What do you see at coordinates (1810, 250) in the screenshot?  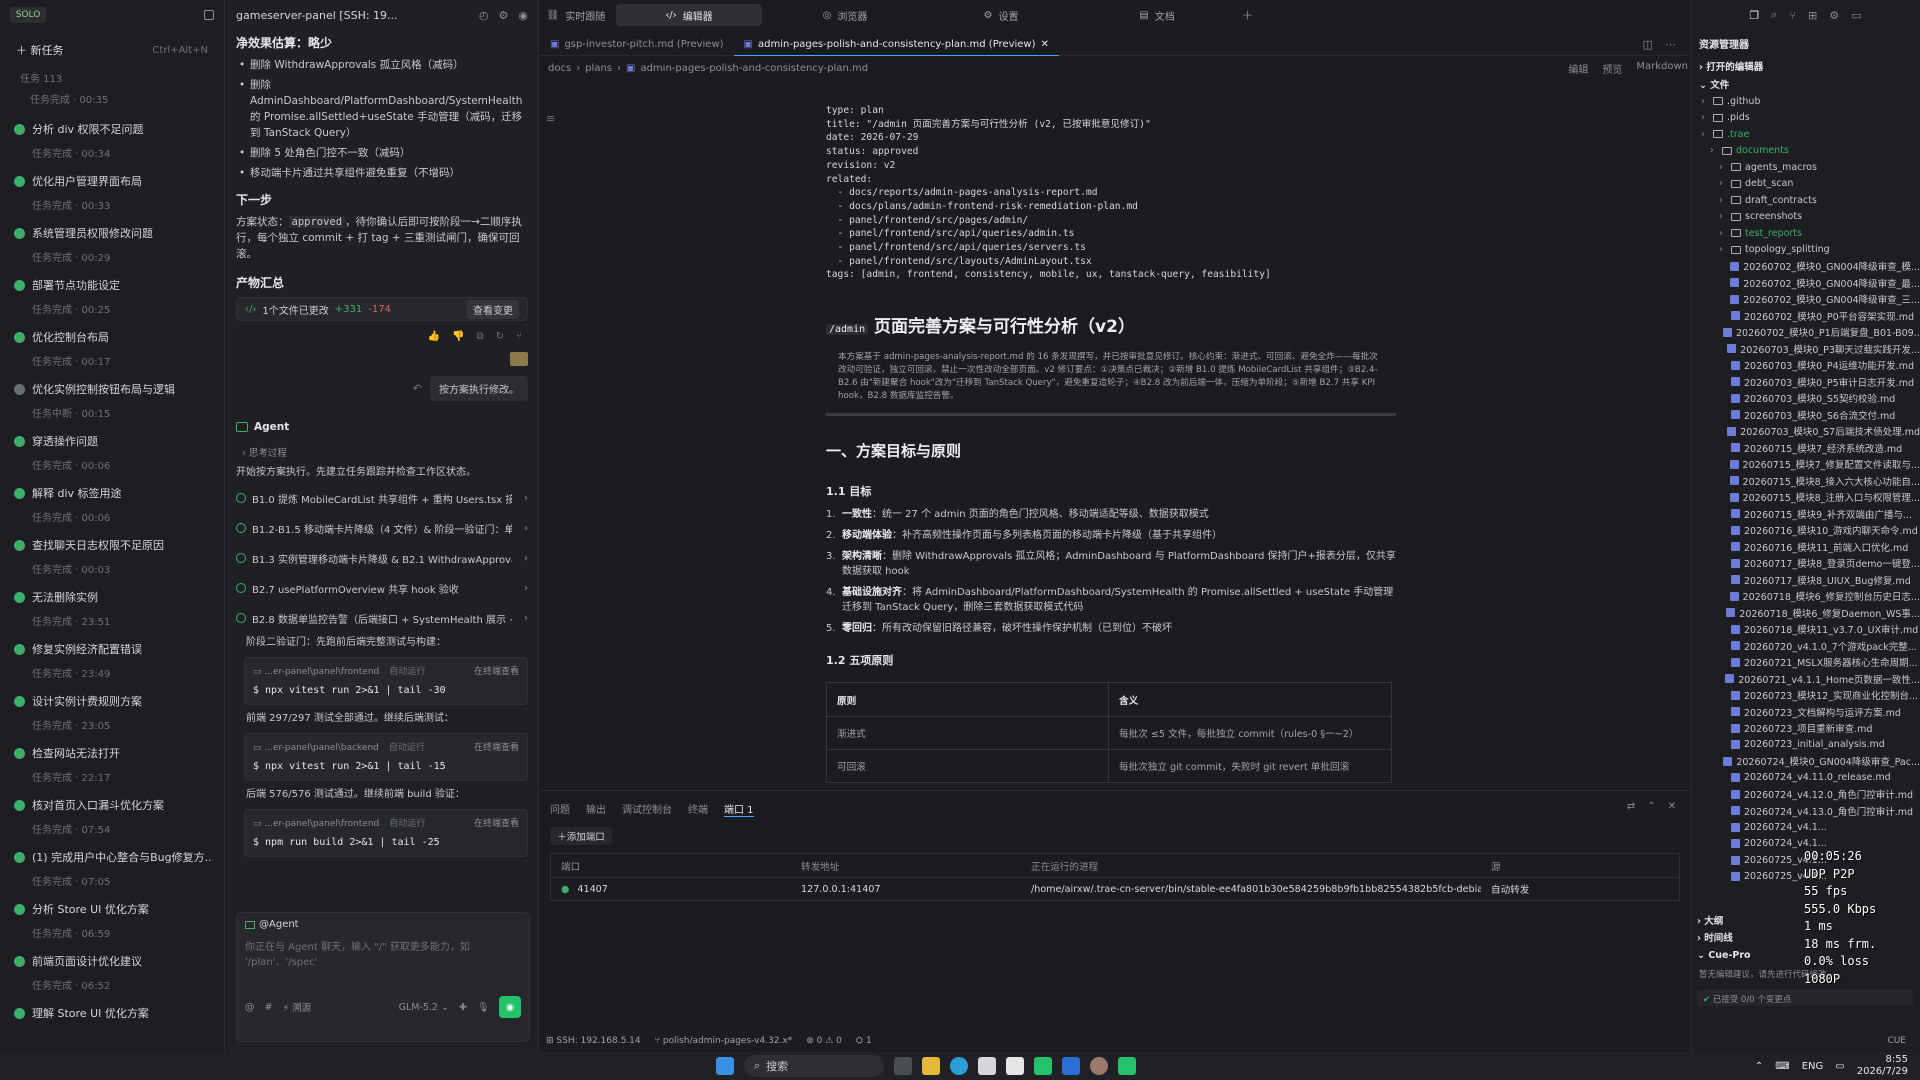 I see `folder-item: › topology_splitting` at bounding box center [1810, 250].